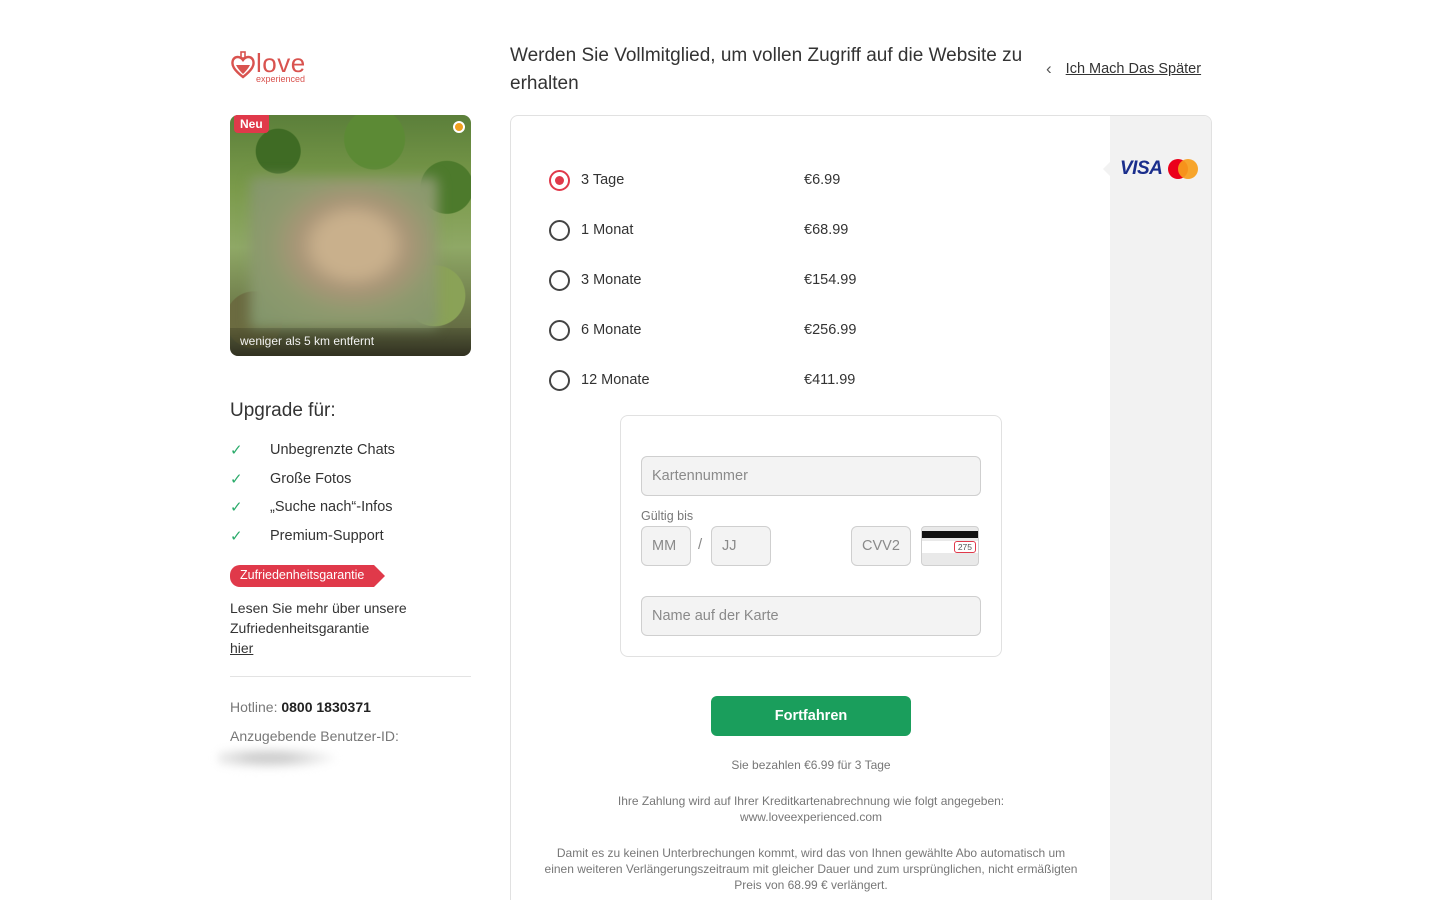 The width and height of the screenshot is (1440, 900). Describe the element at coordinates (1049, 68) in the screenshot. I see `chevron-left-icon: ‹` at that location.